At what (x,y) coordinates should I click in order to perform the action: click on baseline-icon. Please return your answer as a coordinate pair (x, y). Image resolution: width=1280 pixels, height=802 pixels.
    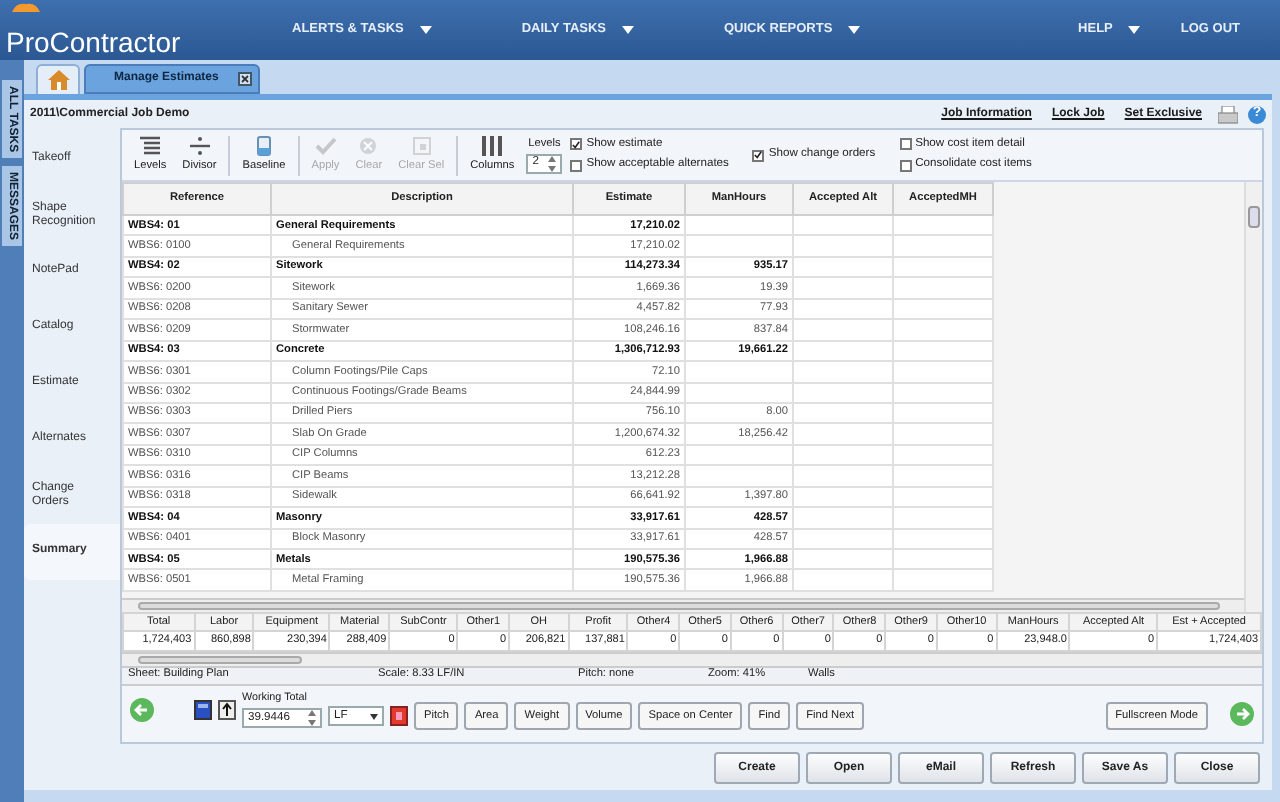
    Looking at the image, I should click on (264, 145).